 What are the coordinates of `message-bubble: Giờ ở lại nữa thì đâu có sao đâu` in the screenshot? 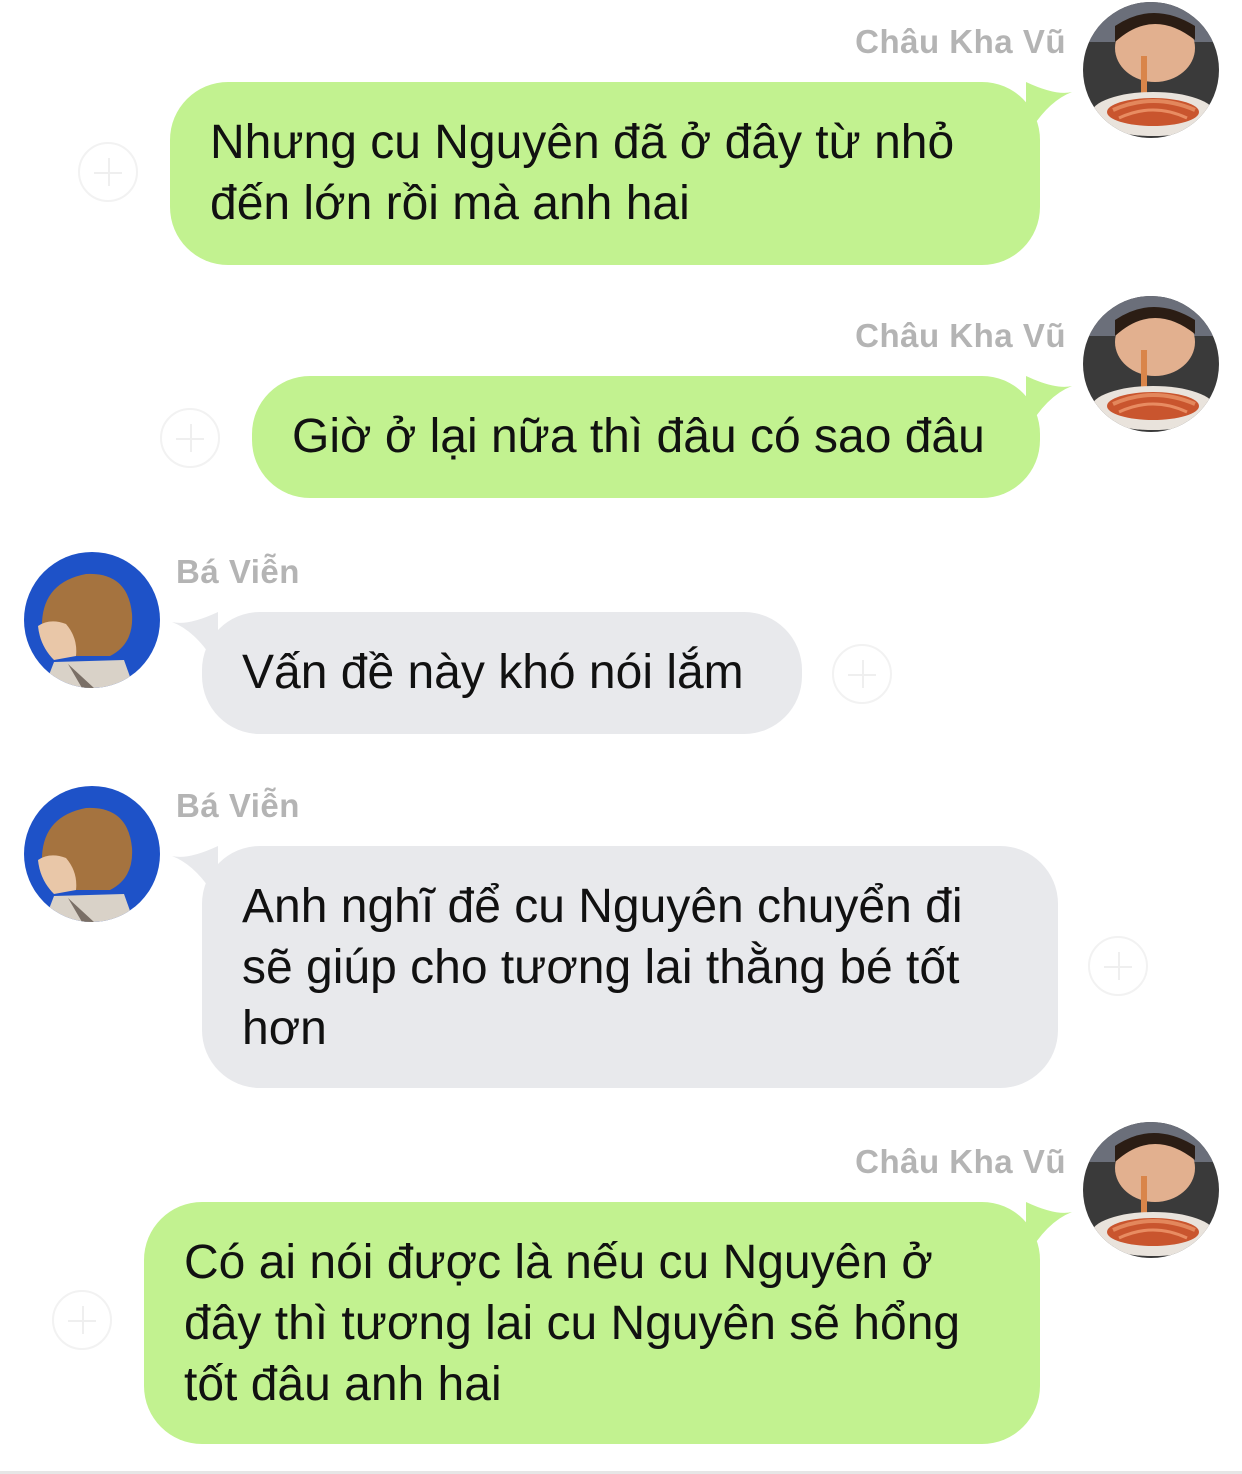 It's located at (646, 437).